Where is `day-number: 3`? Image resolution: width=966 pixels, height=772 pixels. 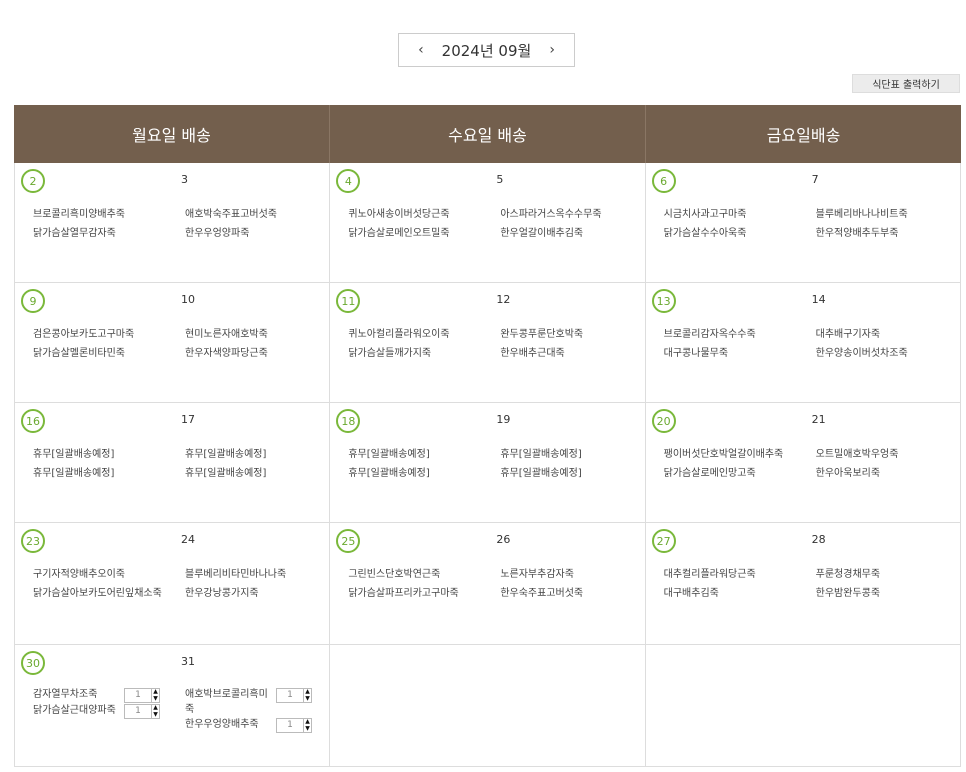
day-number: 3 is located at coordinates (184, 179).